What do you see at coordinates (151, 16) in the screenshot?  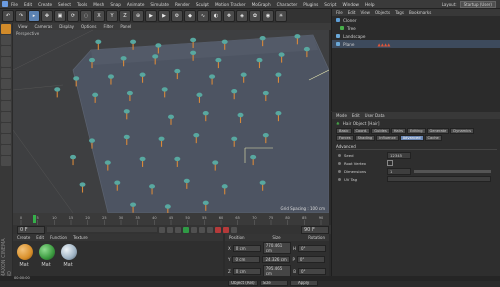 I see `render-view-icon: ▶` at bounding box center [151, 16].